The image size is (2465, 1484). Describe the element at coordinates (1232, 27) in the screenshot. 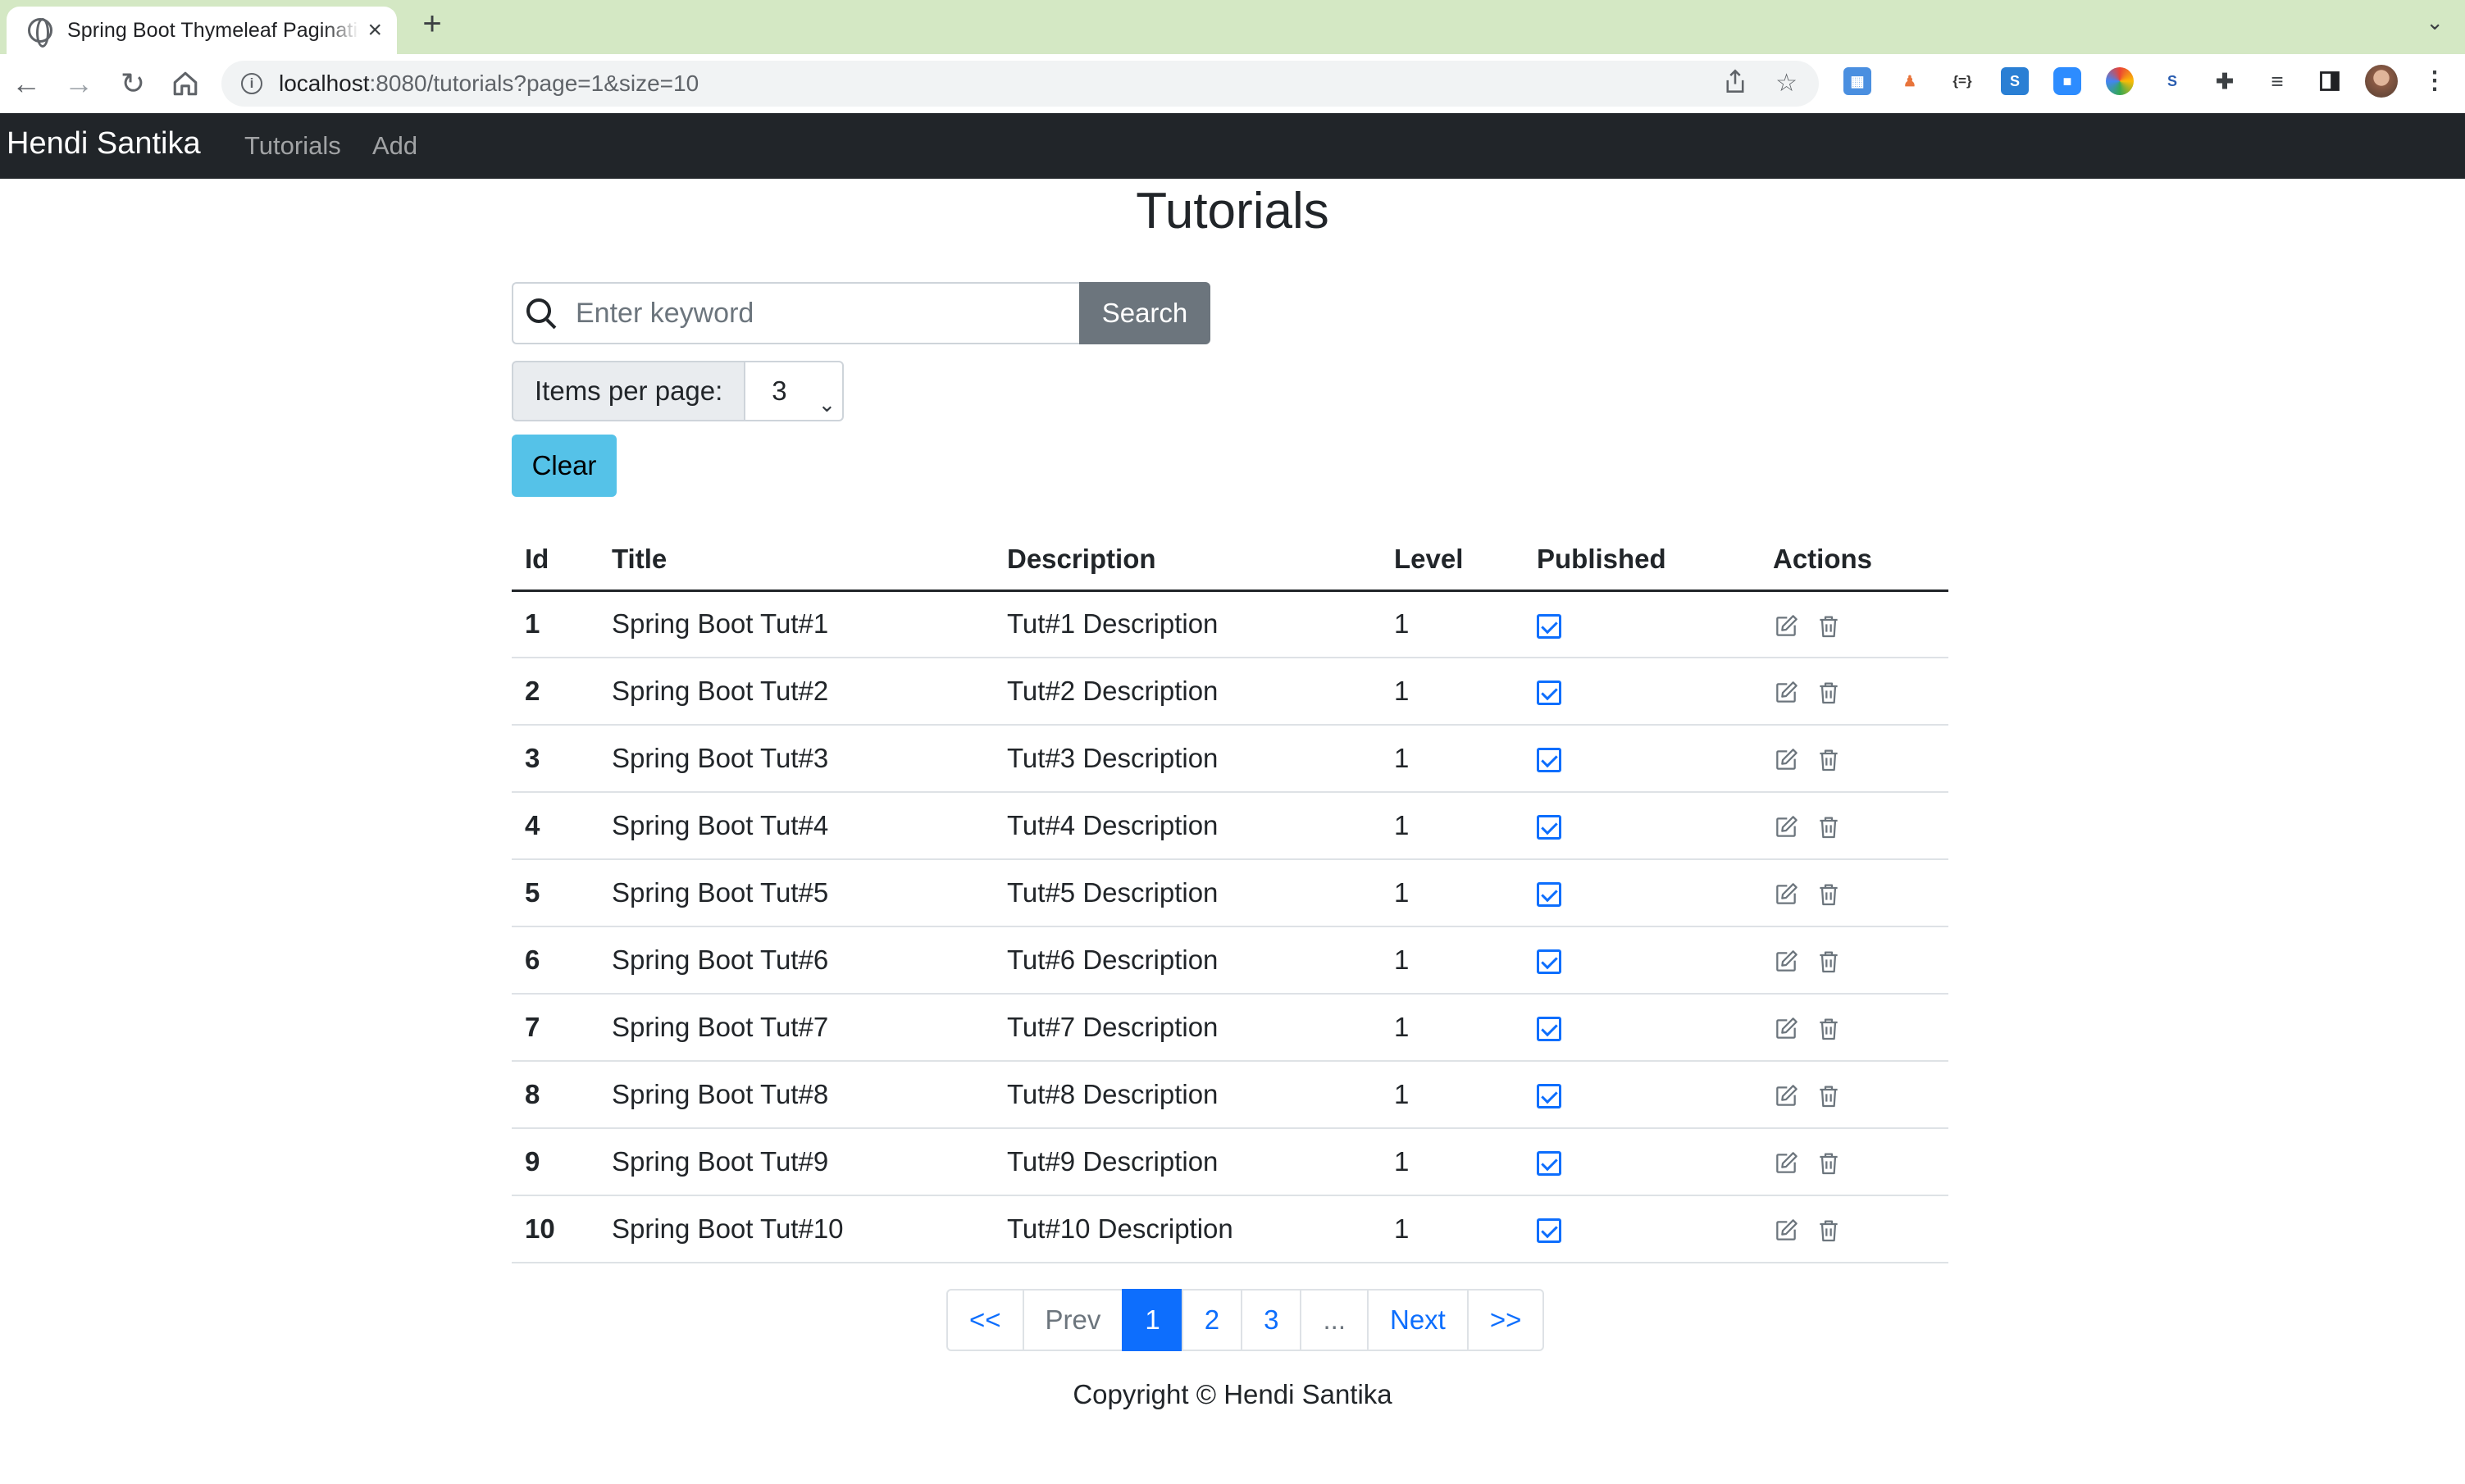

I see `browser-tabstrip: Spring Boot Thymeleaf Pagination × + ⌄` at that location.